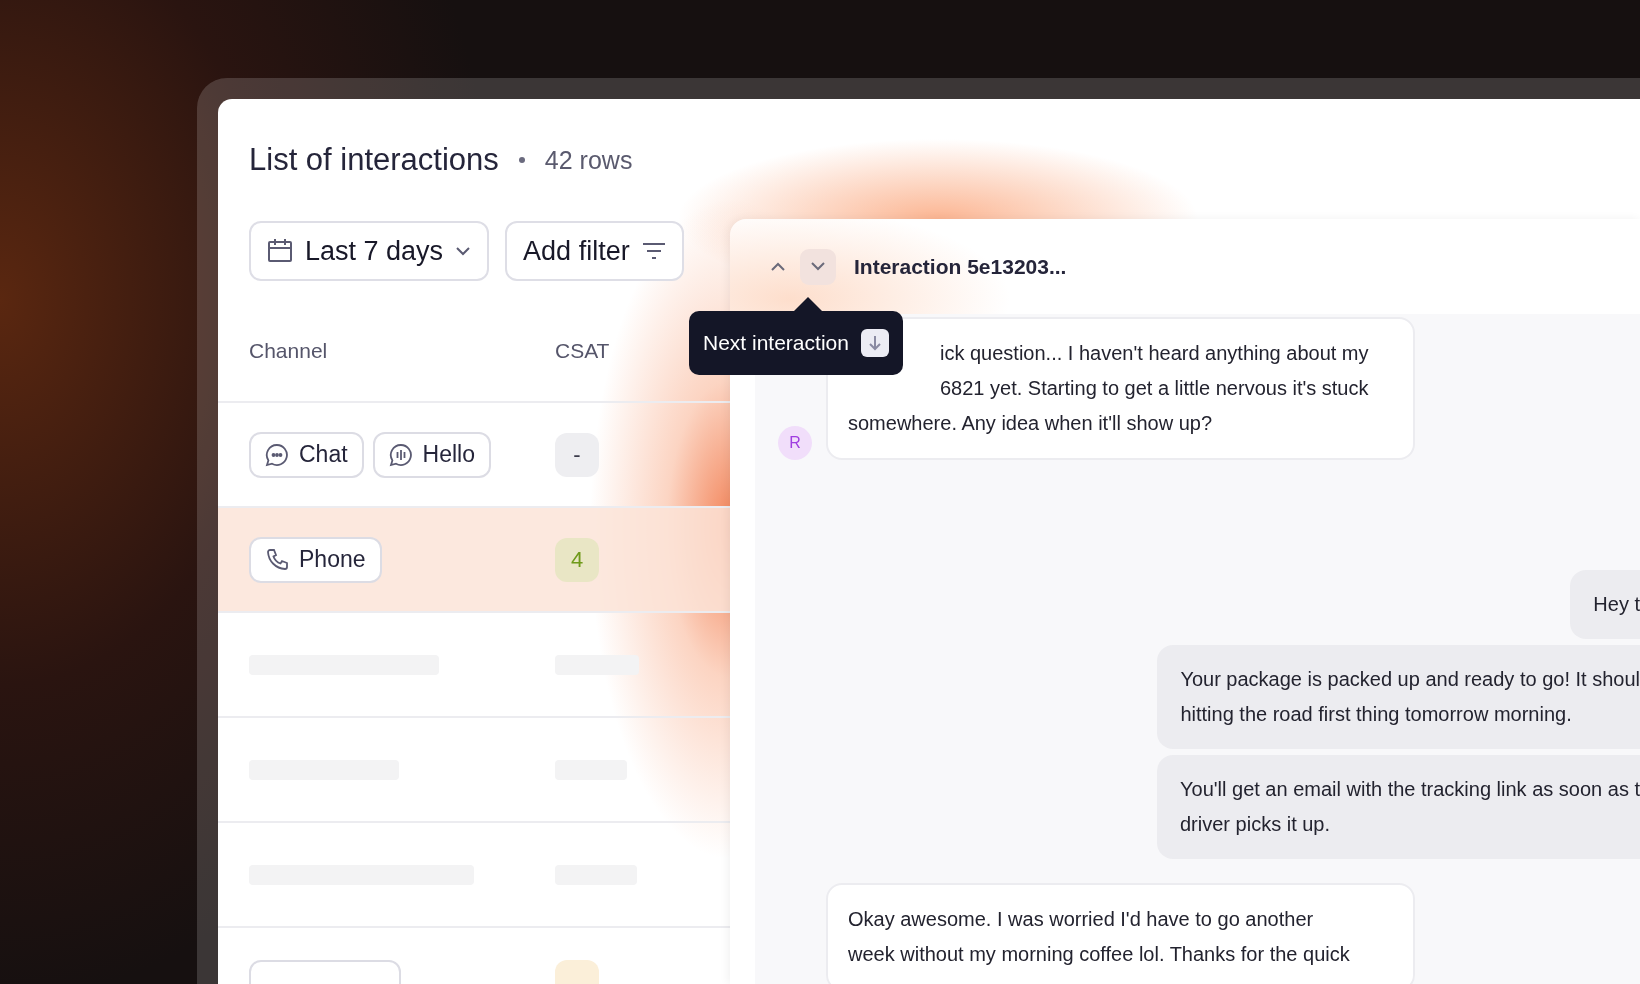  What do you see at coordinates (1376, 714) in the screenshot?
I see `message-line: hitting the road first thing tomorrow morning.` at bounding box center [1376, 714].